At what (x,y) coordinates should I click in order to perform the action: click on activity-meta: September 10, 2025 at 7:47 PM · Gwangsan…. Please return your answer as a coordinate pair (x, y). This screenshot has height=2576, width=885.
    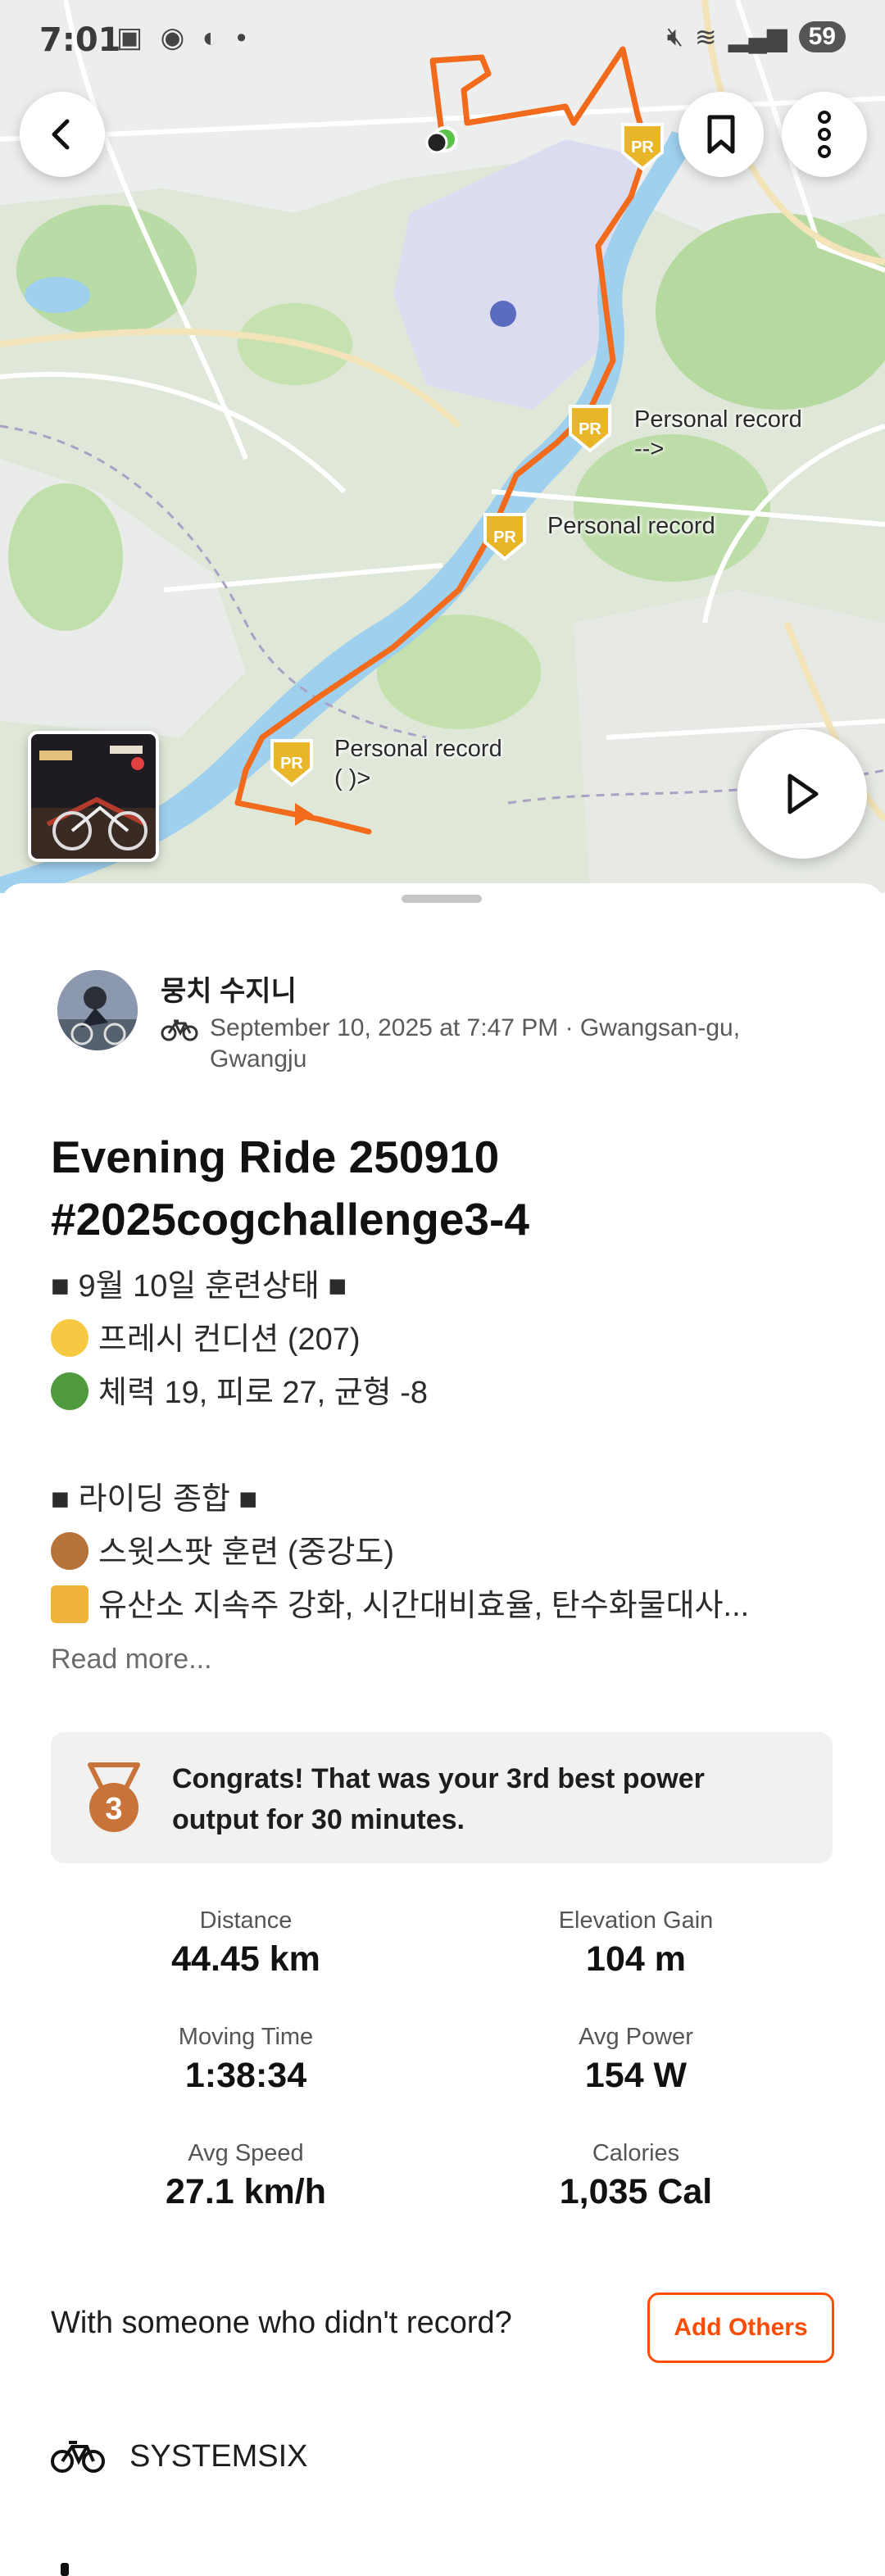
    Looking at the image, I should click on (480, 1044).